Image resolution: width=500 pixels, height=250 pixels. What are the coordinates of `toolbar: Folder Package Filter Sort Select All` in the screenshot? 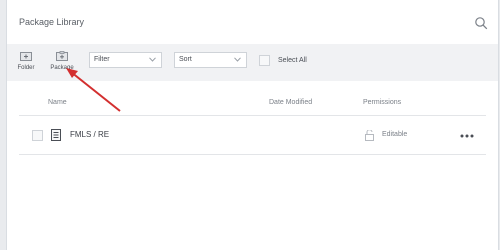 It's located at (252, 62).